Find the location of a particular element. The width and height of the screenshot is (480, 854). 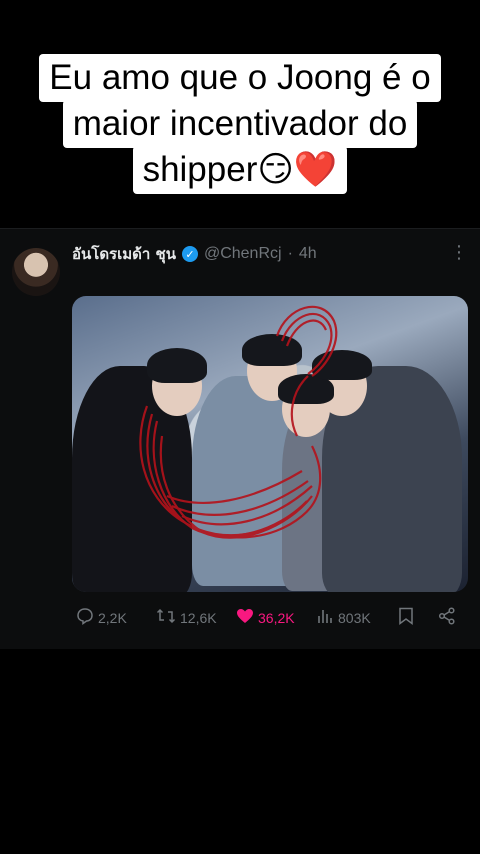

tweet-time: 4h is located at coordinates (308, 254).